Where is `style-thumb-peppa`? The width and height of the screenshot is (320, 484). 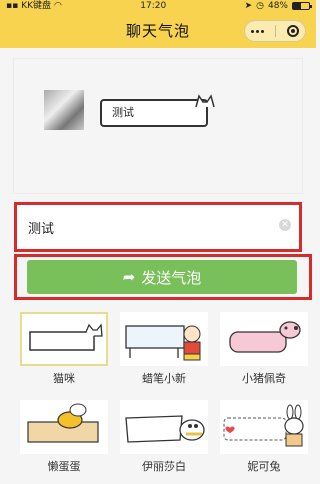 style-thumb-peppa is located at coordinates (264, 339).